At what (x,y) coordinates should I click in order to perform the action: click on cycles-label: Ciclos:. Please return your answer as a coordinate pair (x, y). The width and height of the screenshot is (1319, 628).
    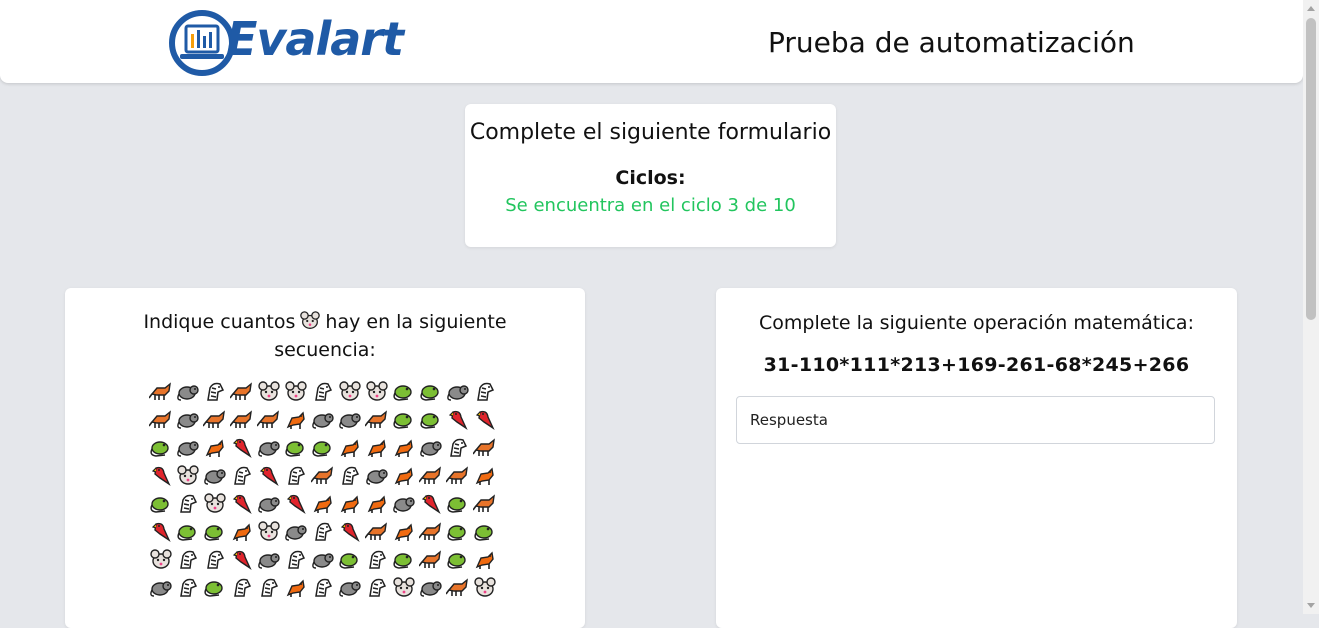
    Looking at the image, I should click on (650, 178).